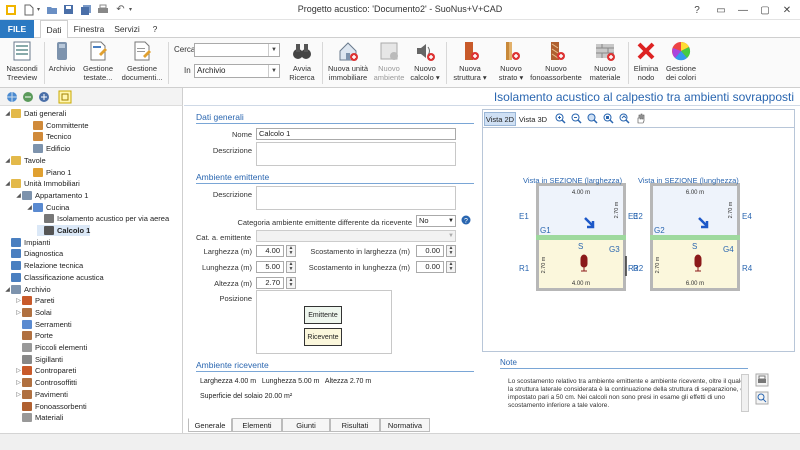 This screenshot has width=800, height=450. I want to click on collapse-tree-icon, so click(44, 97).